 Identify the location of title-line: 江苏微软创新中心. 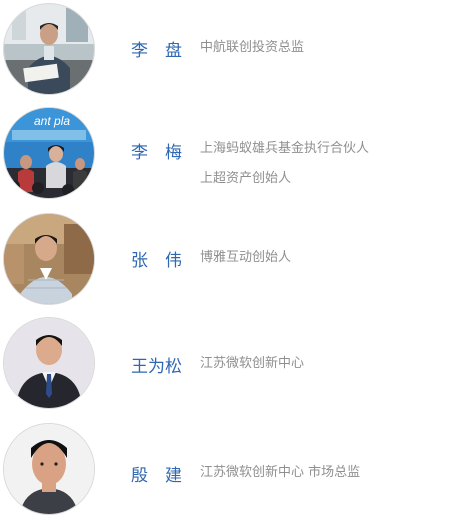
(252, 363).